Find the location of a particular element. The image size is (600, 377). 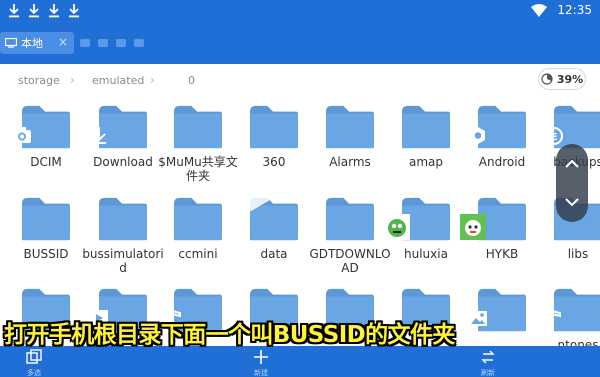

storage-usage-button: 39% is located at coordinates (562, 79).